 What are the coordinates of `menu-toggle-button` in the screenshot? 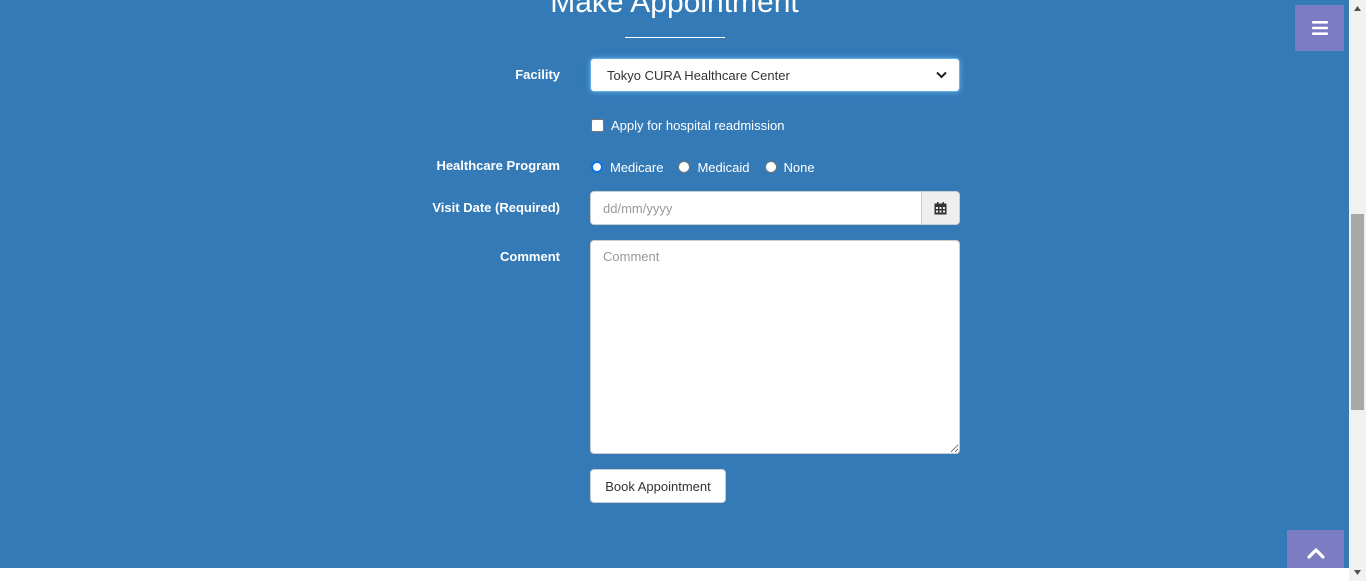 It's located at (1319, 28).